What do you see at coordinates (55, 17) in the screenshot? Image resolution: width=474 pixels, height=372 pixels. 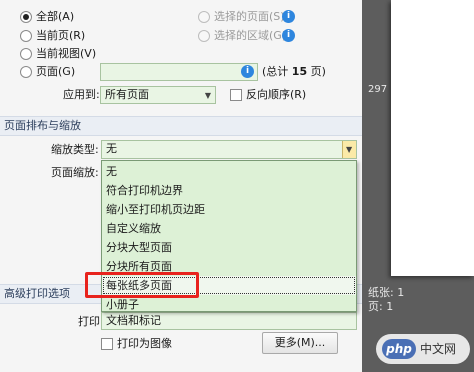 I see `radio-all-label: 全部(A)` at bounding box center [55, 17].